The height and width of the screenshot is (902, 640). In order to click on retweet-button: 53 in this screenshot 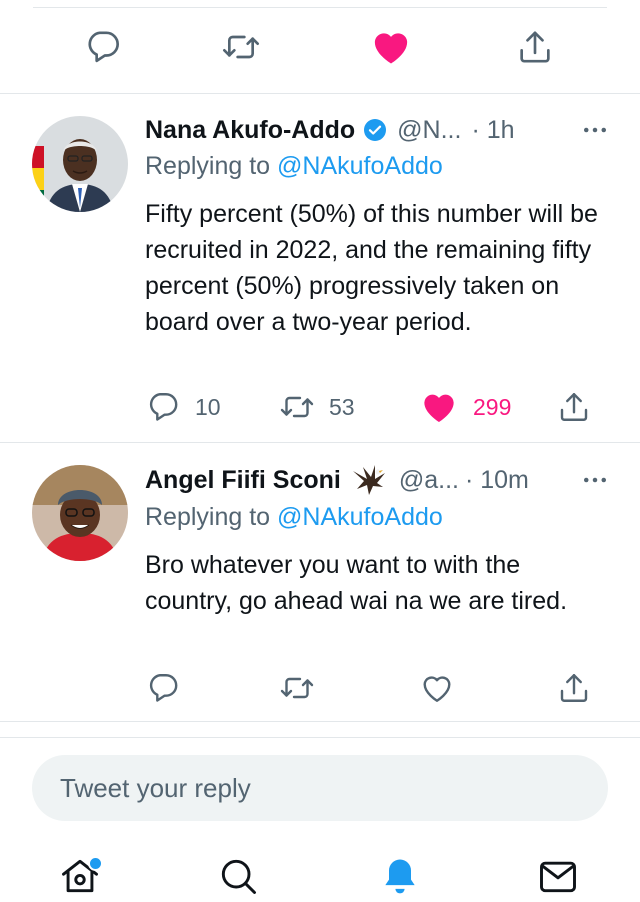, I will do `click(317, 407)`.